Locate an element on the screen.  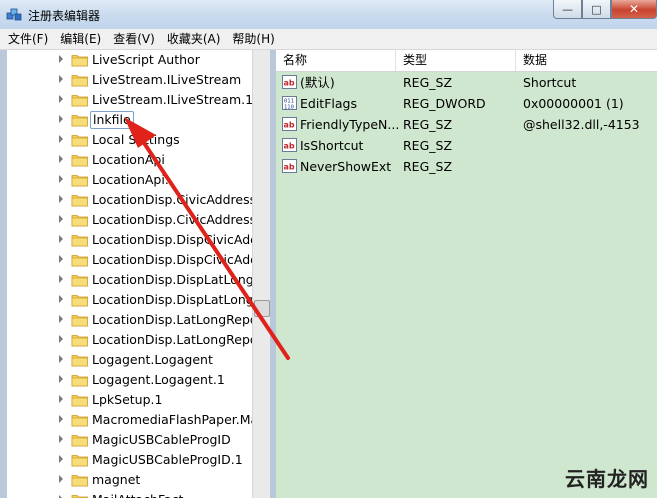
tree-item-label: LocationApi. is located at coordinates (130, 179).